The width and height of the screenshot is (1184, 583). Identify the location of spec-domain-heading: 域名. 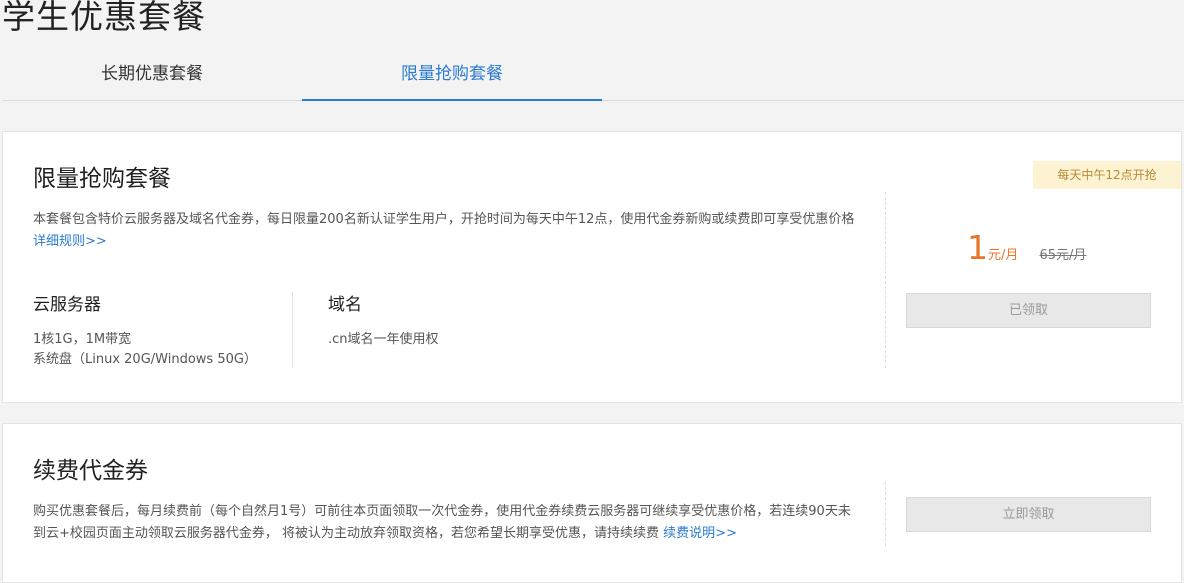
(345, 305).